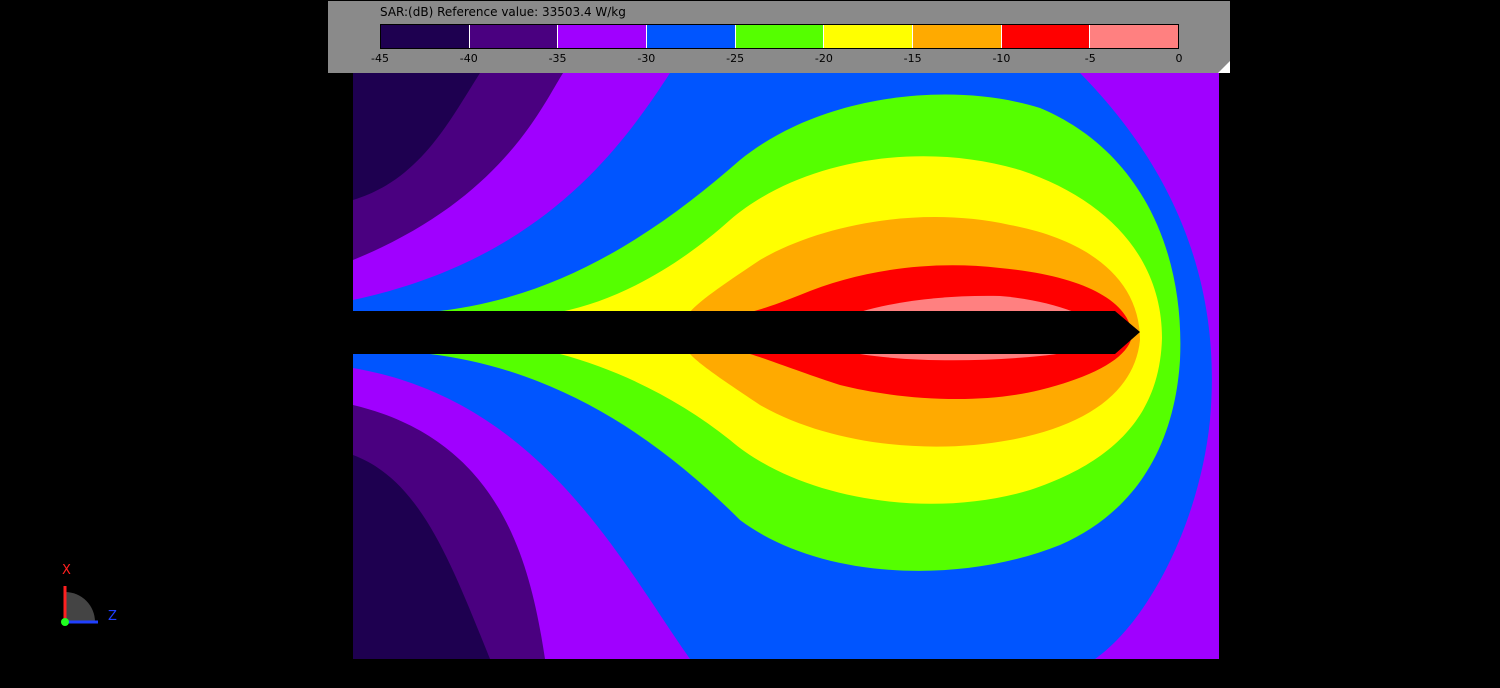 The width and height of the screenshot is (1500, 688). What do you see at coordinates (112, 616) in the screenshot?
I see `z-axis-label: Z` at bounding box center [112, 616].